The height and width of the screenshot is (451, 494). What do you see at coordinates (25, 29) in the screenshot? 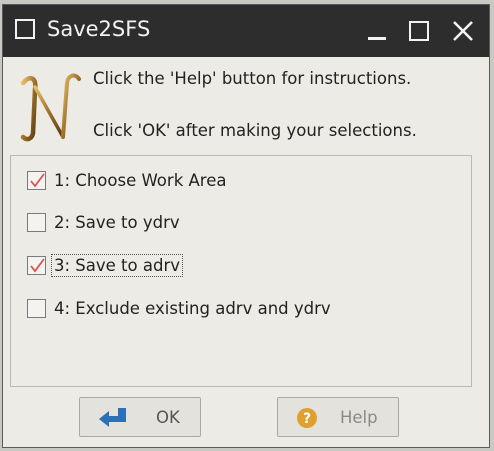
I see `app-window-icon` at bounding box center [25, 29].